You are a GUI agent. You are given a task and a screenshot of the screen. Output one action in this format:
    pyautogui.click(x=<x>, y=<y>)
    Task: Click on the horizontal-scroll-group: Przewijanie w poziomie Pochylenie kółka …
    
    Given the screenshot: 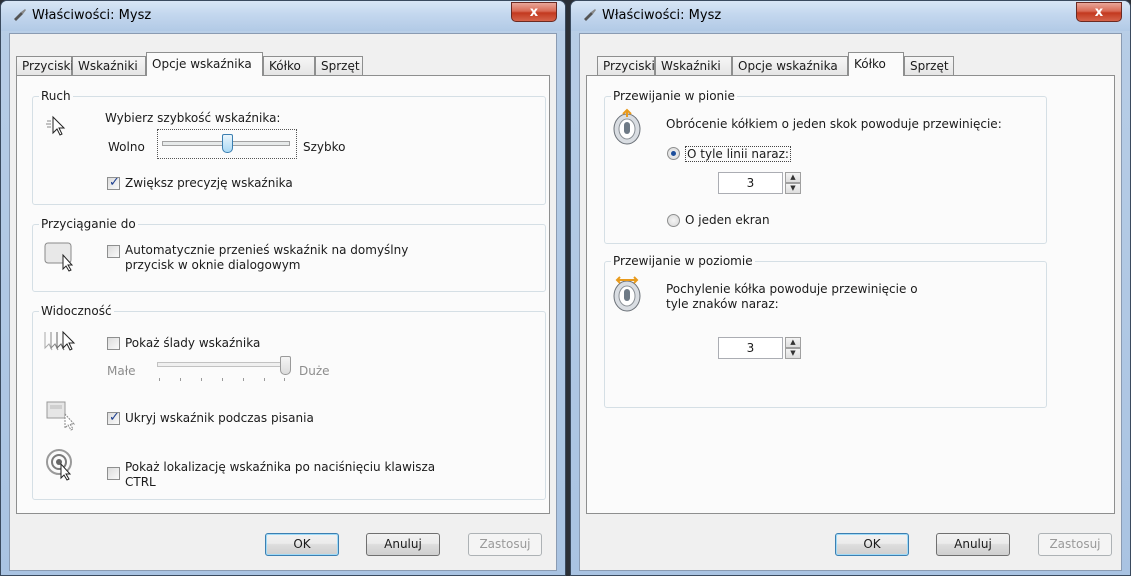 What is the action you would take?
    pyautogui.click(x=825, y=331)
    